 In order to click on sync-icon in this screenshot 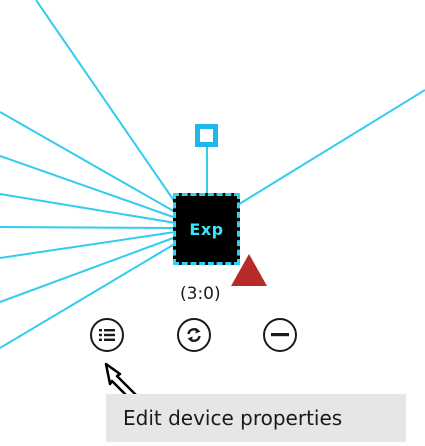, I will do `click(194, 335)`.